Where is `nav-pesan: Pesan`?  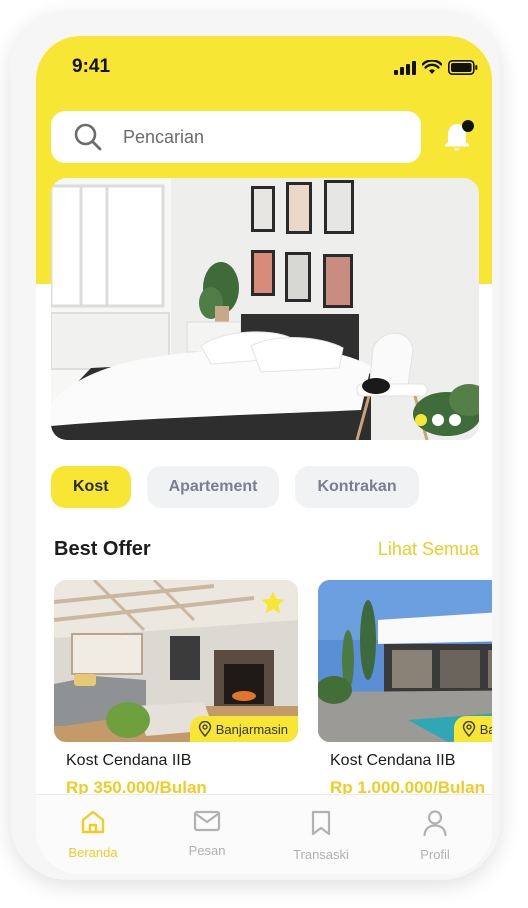 nav-pesan: Pesan is located at coordinates (207, 834).